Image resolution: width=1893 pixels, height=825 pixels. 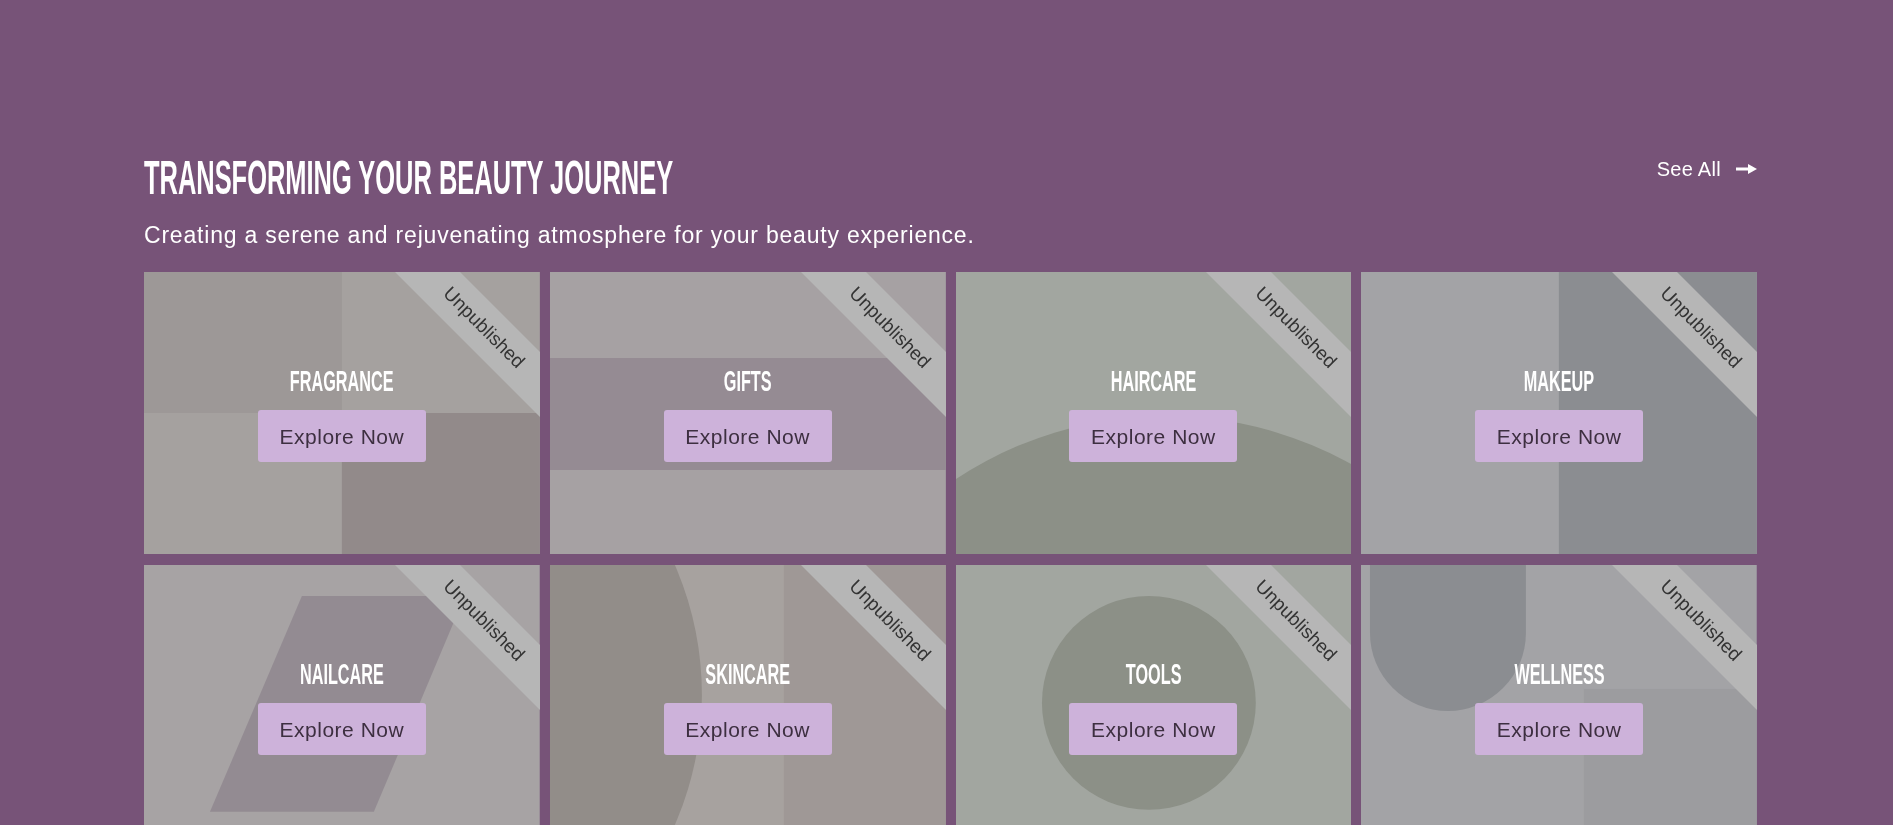 What do you see at coordinates (1746, 168) in the screenshot?
I see `arrow-right-icon` at bounding box center [1746, 168].